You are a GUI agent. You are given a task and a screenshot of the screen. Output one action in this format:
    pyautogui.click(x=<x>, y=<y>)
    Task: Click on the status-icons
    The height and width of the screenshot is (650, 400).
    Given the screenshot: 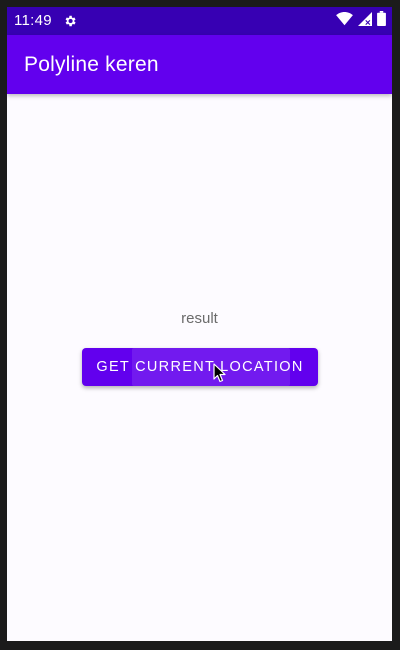 What is the action you would take?
    pyautogui.click(x=361, y=21)
    